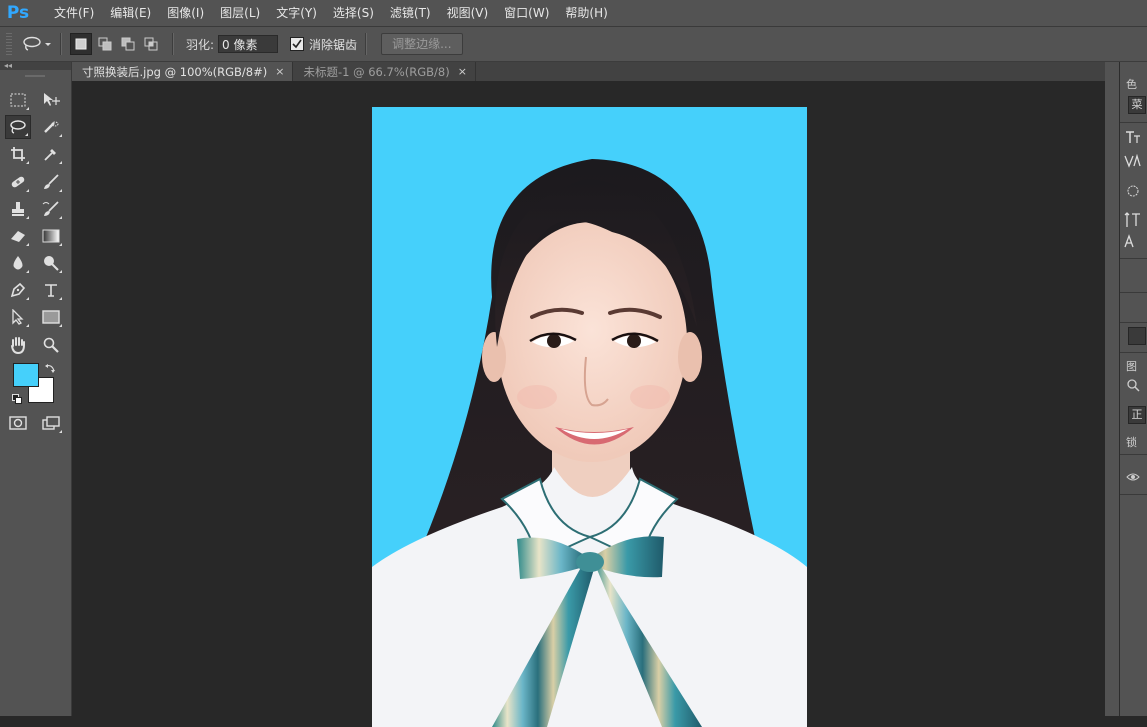  What do you see at coordinates (130, 13) in the screenshot?
I see `menu-edit: 编辑(E)` at bounding box center [130, 13].